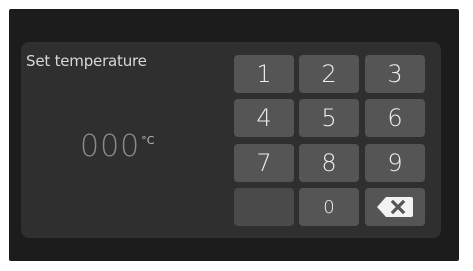 The height and width of the screenshot is (271, 473). What do you see at coordinates (395, 118) in the screenshot?
I see `key-6: 6` at bounding box center [395, 118].